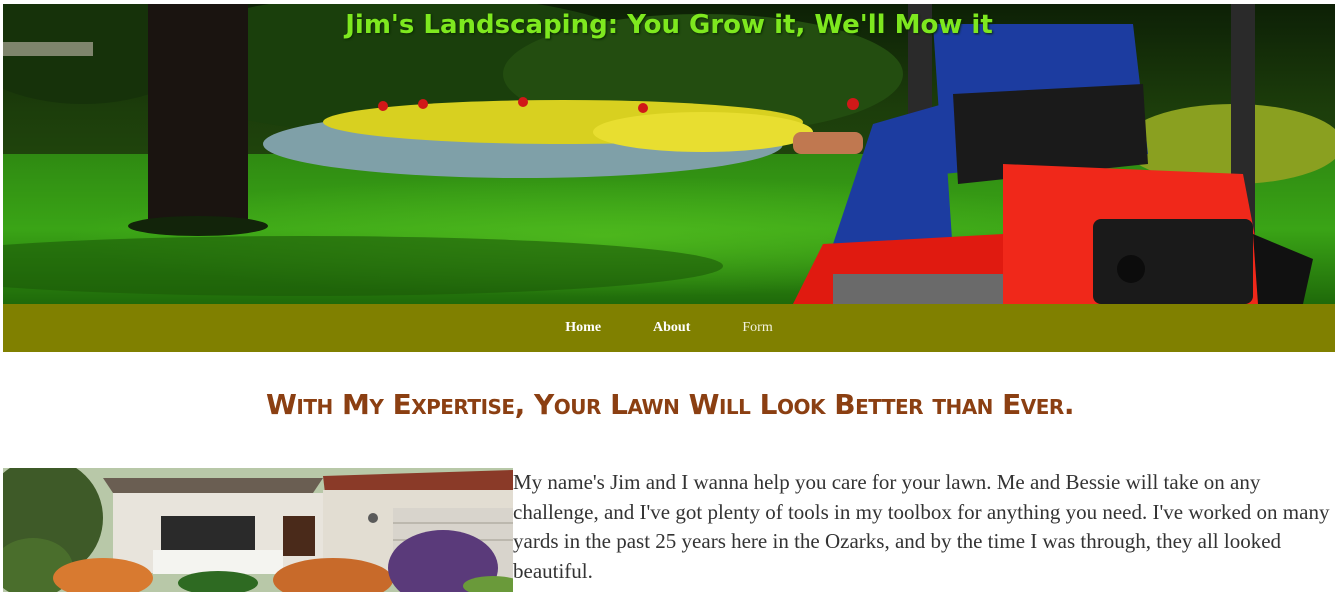 The image size is (1340, 592). Describe the element at coordinates (757, 328) in the screenshot. I see `nav-link-form: Form` at that location.